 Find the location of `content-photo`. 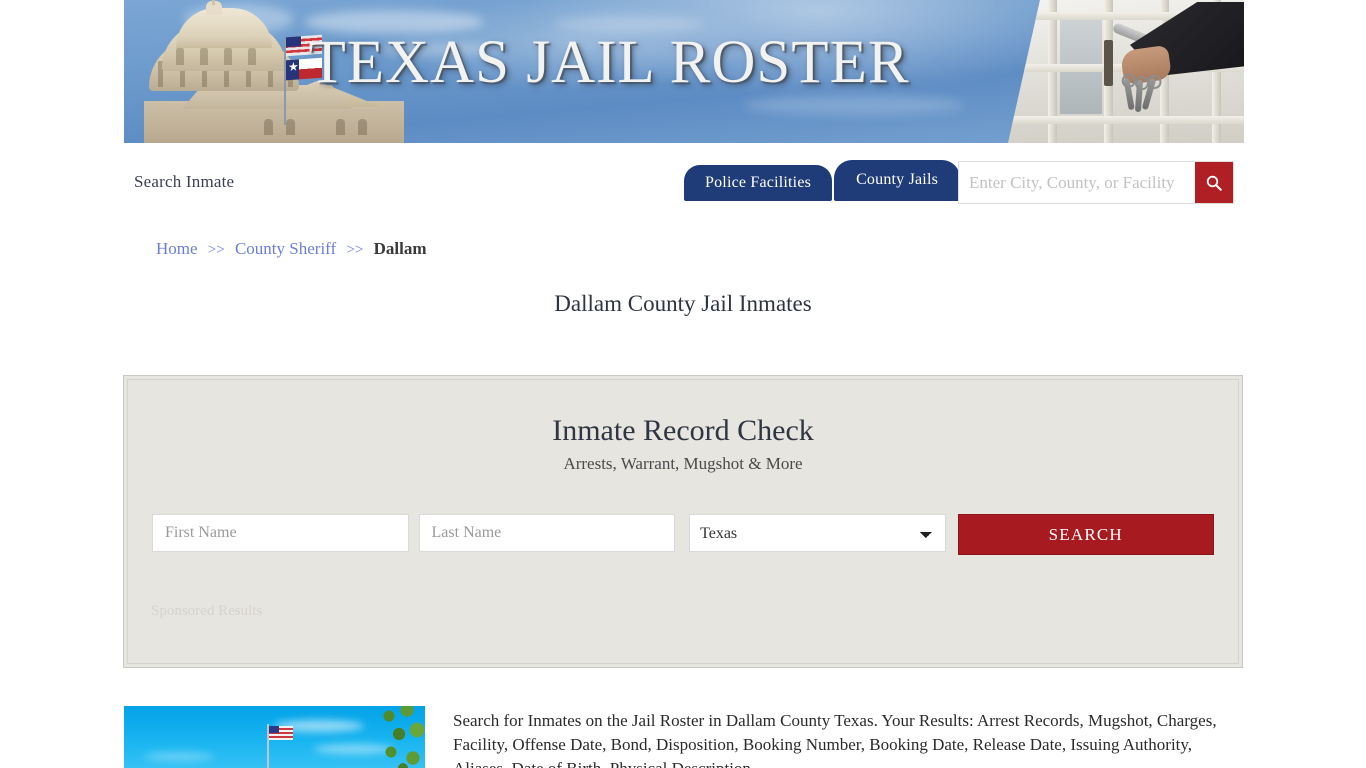

content-photo is located at coordinates (274, 737).